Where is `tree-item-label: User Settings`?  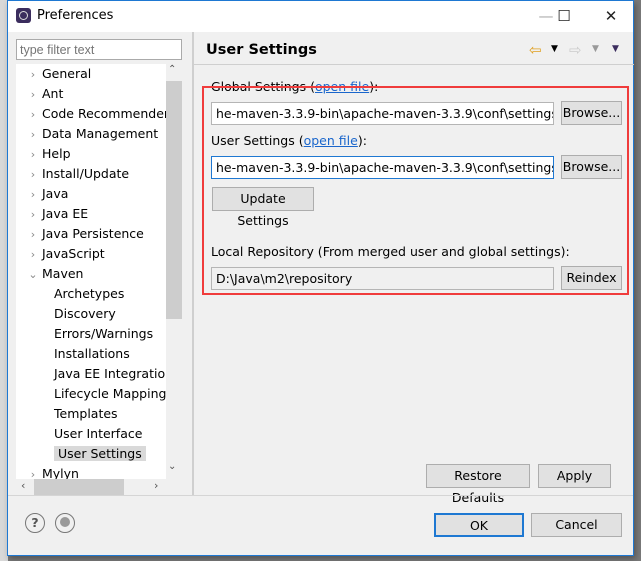
tree-item-label: User Settings is located at coordinates (100, 453).